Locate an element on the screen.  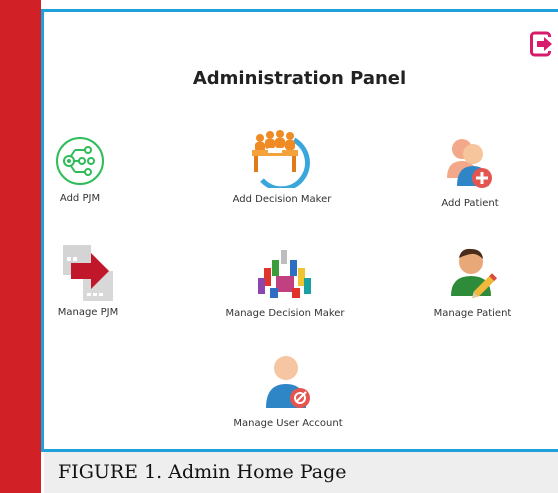
page-title: Administration Panel is located at coordinates (299, 78).